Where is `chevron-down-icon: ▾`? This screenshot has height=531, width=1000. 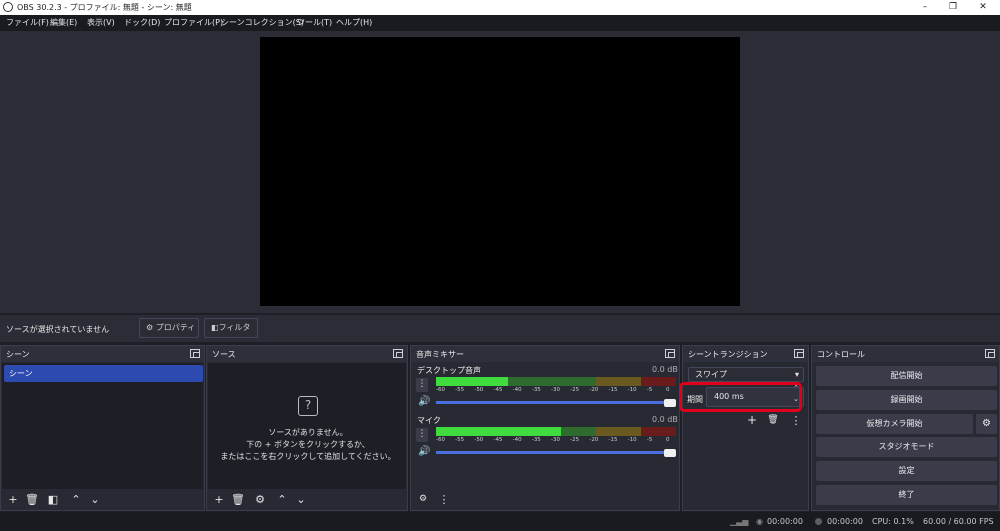 chevron-down-icon: ▾ is located at coordinates (796, 374).